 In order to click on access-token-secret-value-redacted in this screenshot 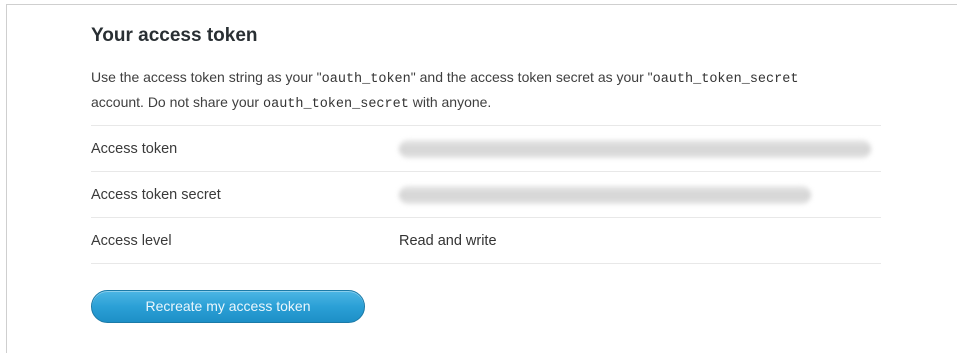, I will do `click(605, 195)`.